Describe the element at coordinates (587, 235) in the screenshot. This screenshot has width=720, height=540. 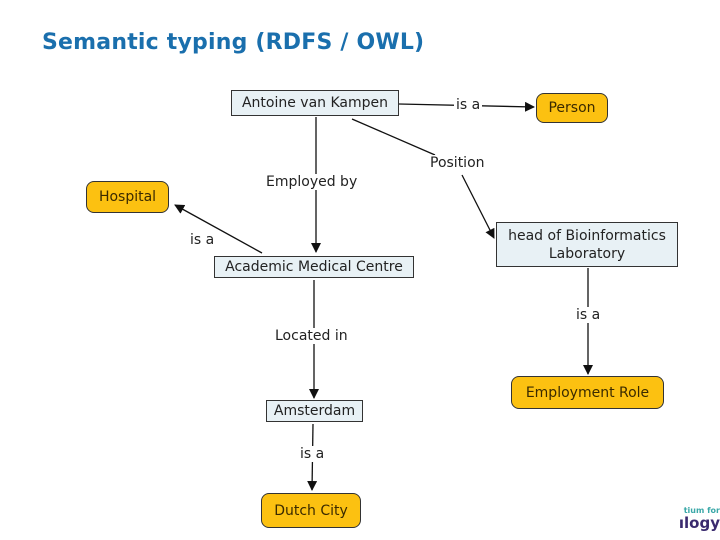
I see `node-head-line1: head of Bioinformatics` at that location.